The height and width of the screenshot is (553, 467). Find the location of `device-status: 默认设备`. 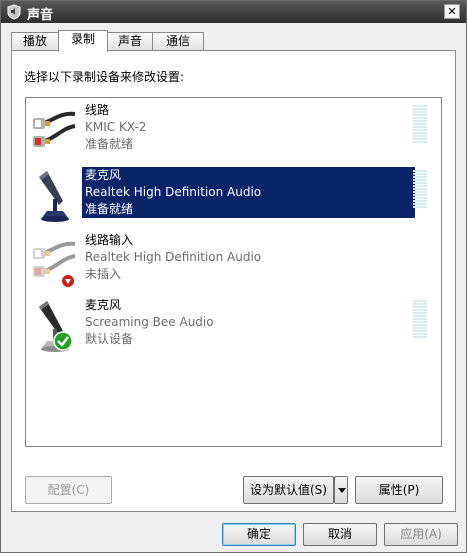

device-status: 默认设备 is located at coordinates (109, 339).